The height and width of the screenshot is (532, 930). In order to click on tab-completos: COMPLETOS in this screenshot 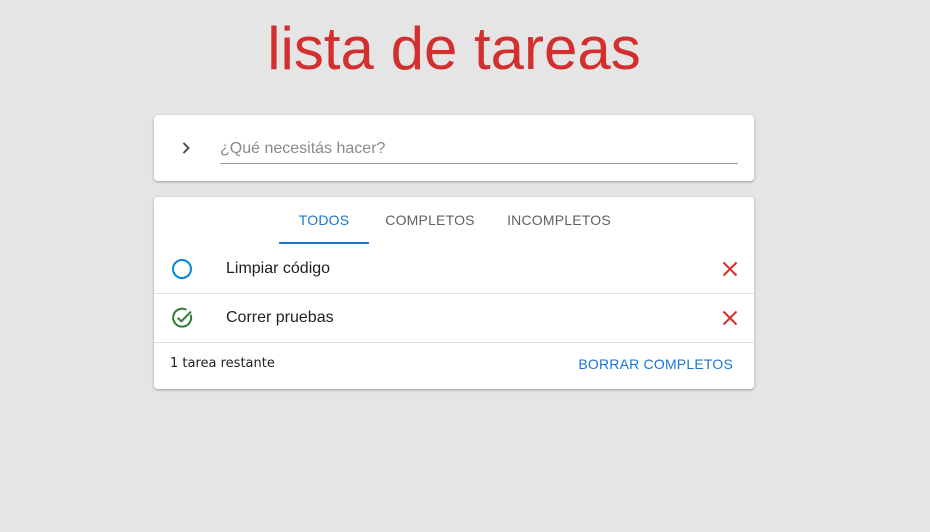, I will do `click(430, 220)`.